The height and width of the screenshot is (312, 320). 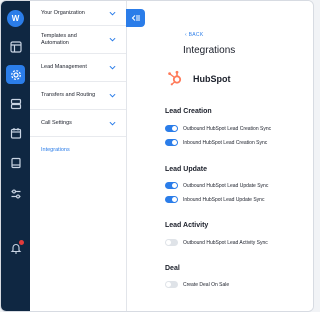 What do you see at coordinates (15, 74) in the screenshot?
I see `settings-icon` at bounding box center [15, 74].